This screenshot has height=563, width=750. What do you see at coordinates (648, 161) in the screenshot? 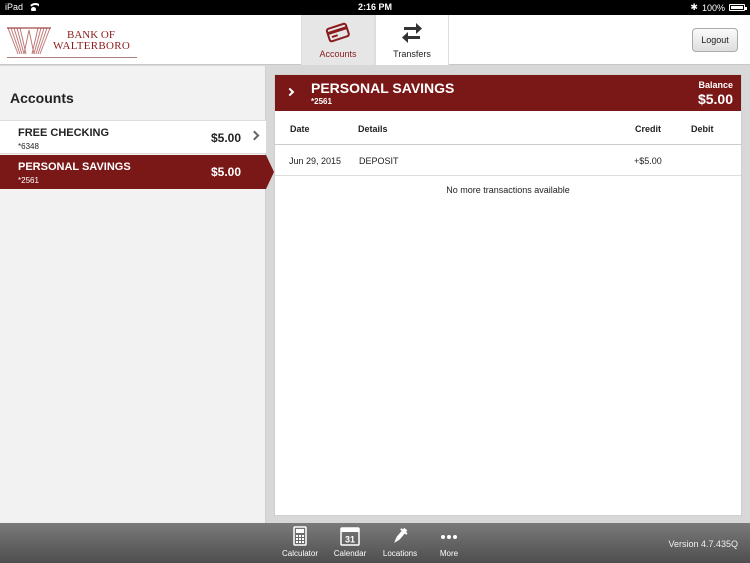
I see `transaction-credit: +$5.00` at bounding box center [648, 161].